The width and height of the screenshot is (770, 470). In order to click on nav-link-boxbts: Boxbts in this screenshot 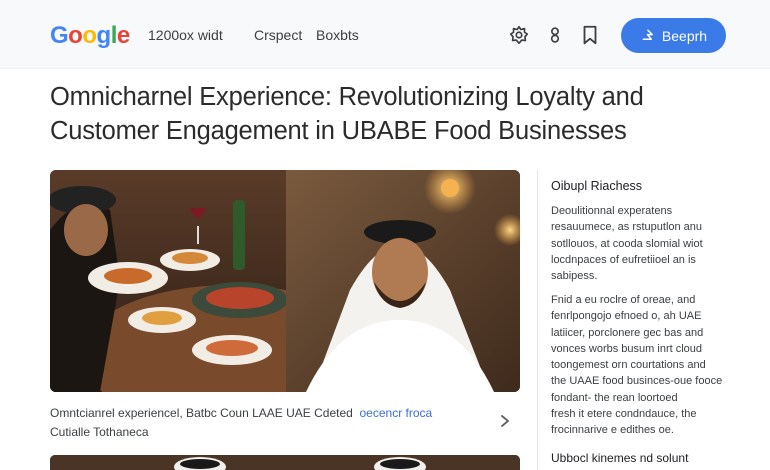, I will do `click(337, 35)`.